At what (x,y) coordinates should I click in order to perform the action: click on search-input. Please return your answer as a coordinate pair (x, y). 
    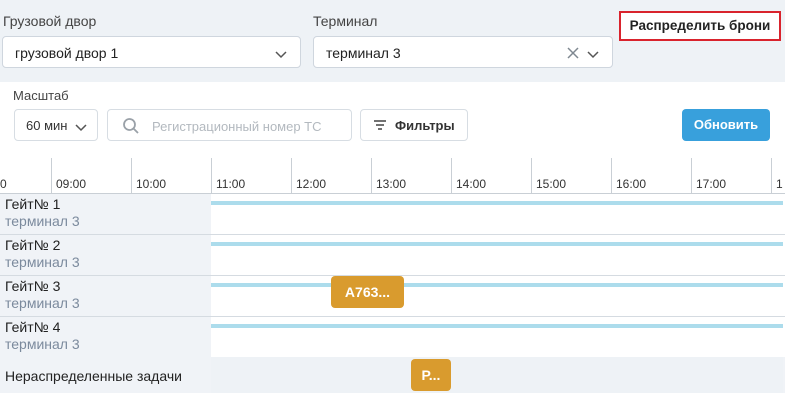
    Looking at the image, I should click on (250, 126).